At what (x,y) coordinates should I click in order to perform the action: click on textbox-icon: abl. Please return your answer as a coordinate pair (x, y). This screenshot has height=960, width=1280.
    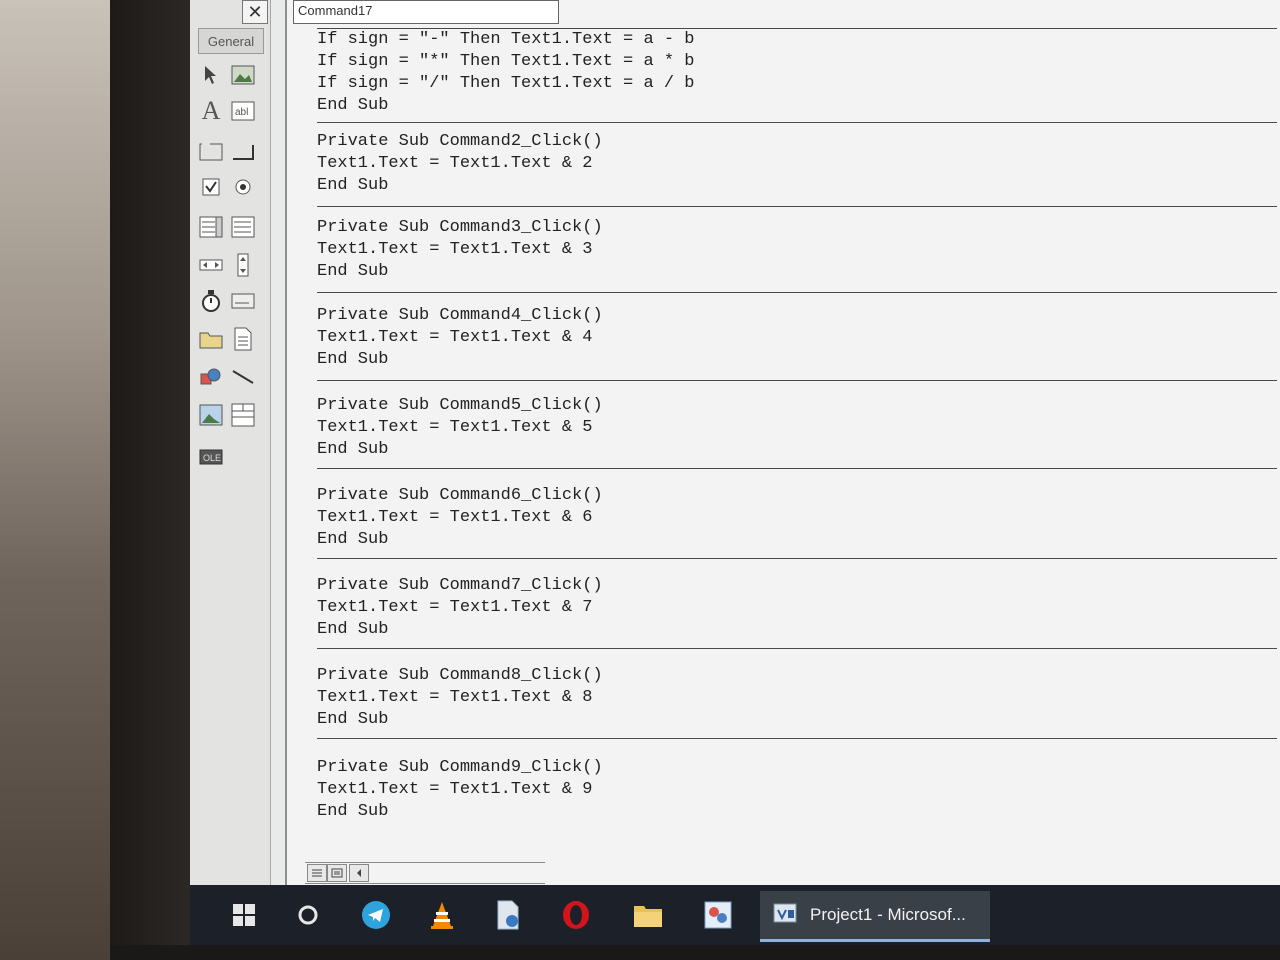
    Looking at the image, I should click on (243, 111).